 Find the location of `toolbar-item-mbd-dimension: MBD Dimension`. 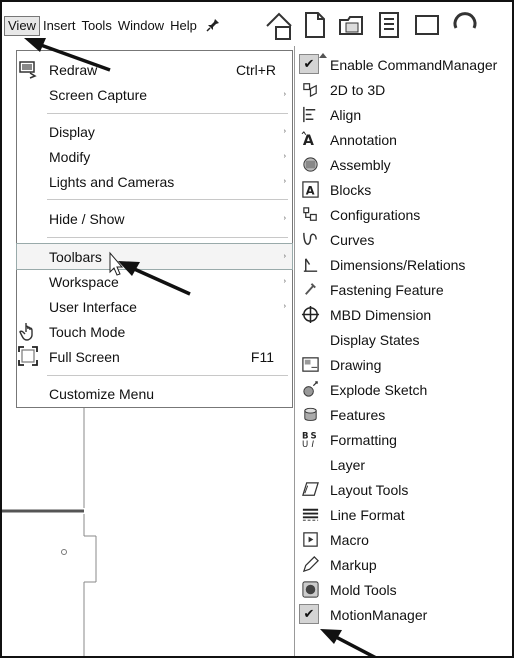

toolbar-item-mbd-dimension: MBD Dimension is located at coordinates (403, 314).